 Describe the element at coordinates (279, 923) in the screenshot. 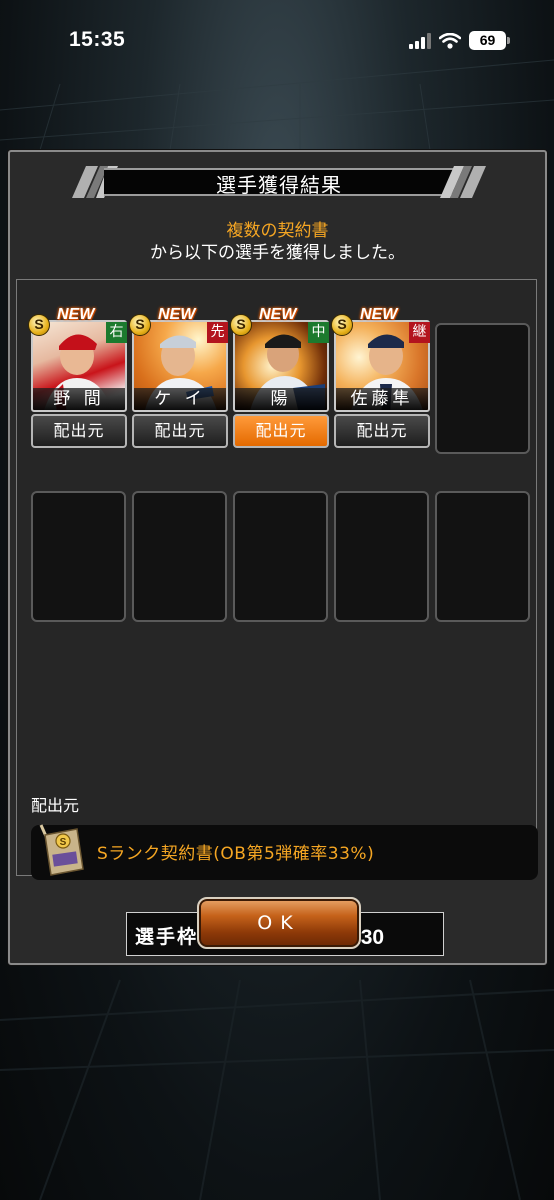

I see `ok-button: OK` at that location.